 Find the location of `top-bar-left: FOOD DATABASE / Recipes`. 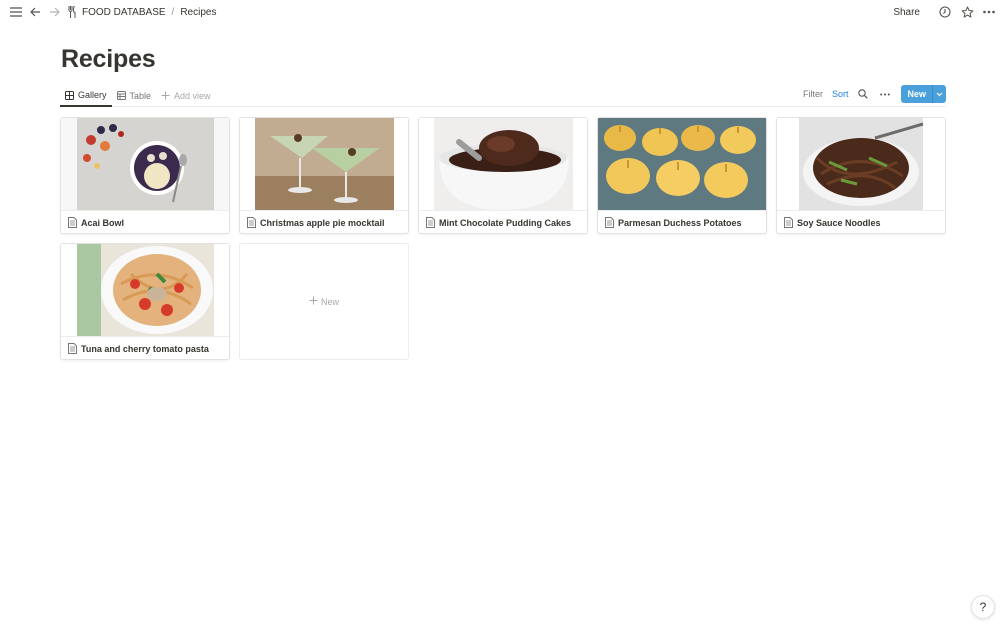

top-bar-left: FOOD DATABASE / Recipes is located at coordinates (112, 12).